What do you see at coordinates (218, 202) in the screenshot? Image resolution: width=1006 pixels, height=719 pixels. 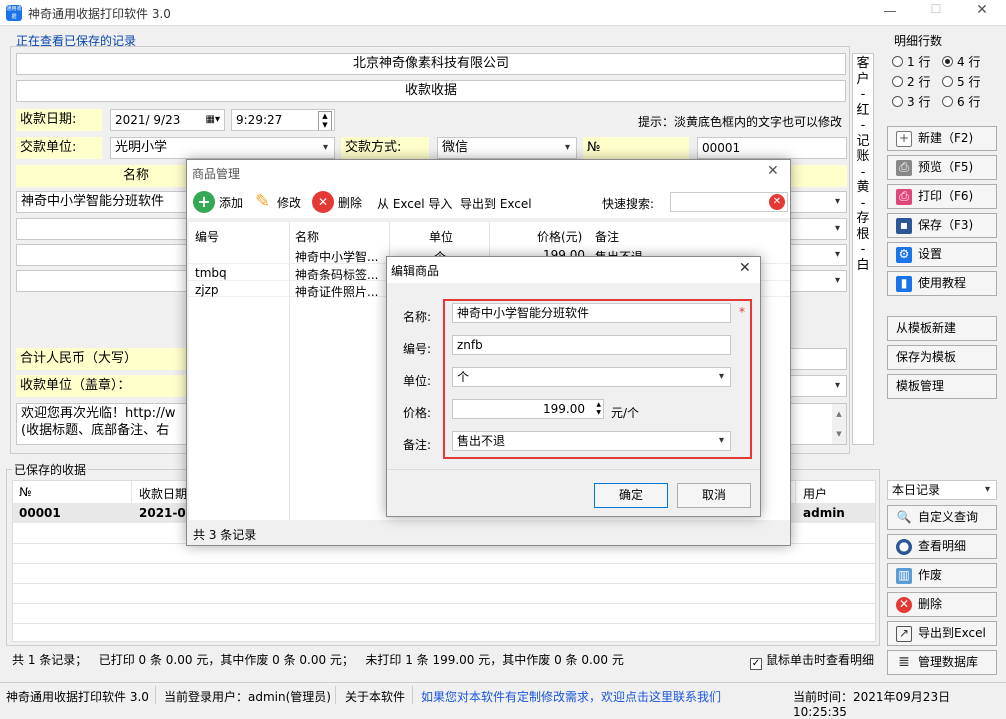 I see `add-goods-button: + 添加` at bounding box center [218, 202].